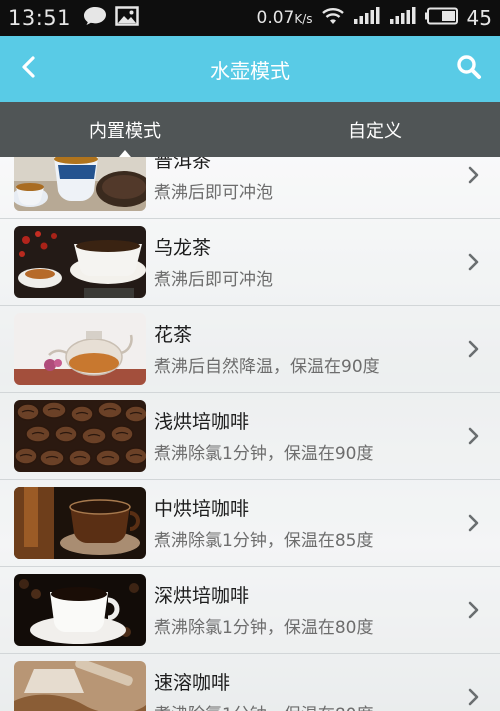  I want to click on page-title: 水壶模式, so click(250, 70).